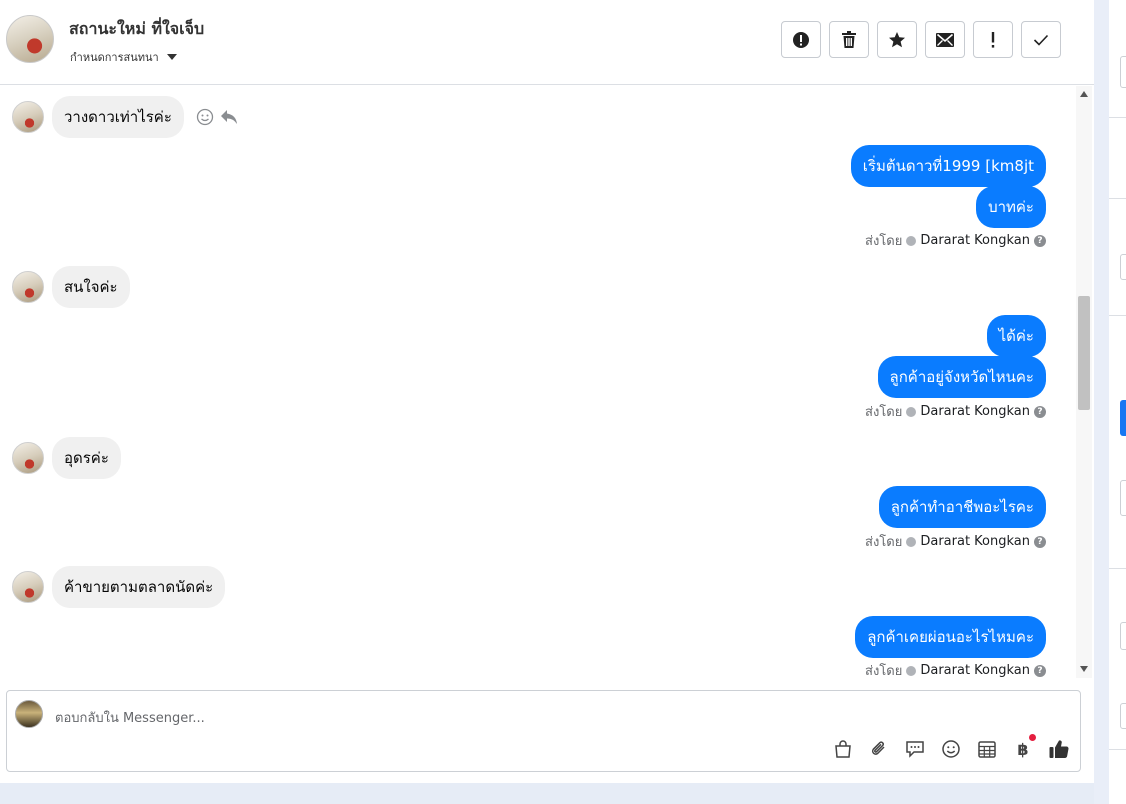 This screenshot has width=1126, height=804. I want to click on message-bubble-incoming: วางดาวเท่าไรค่ะ, so click(118, 117).